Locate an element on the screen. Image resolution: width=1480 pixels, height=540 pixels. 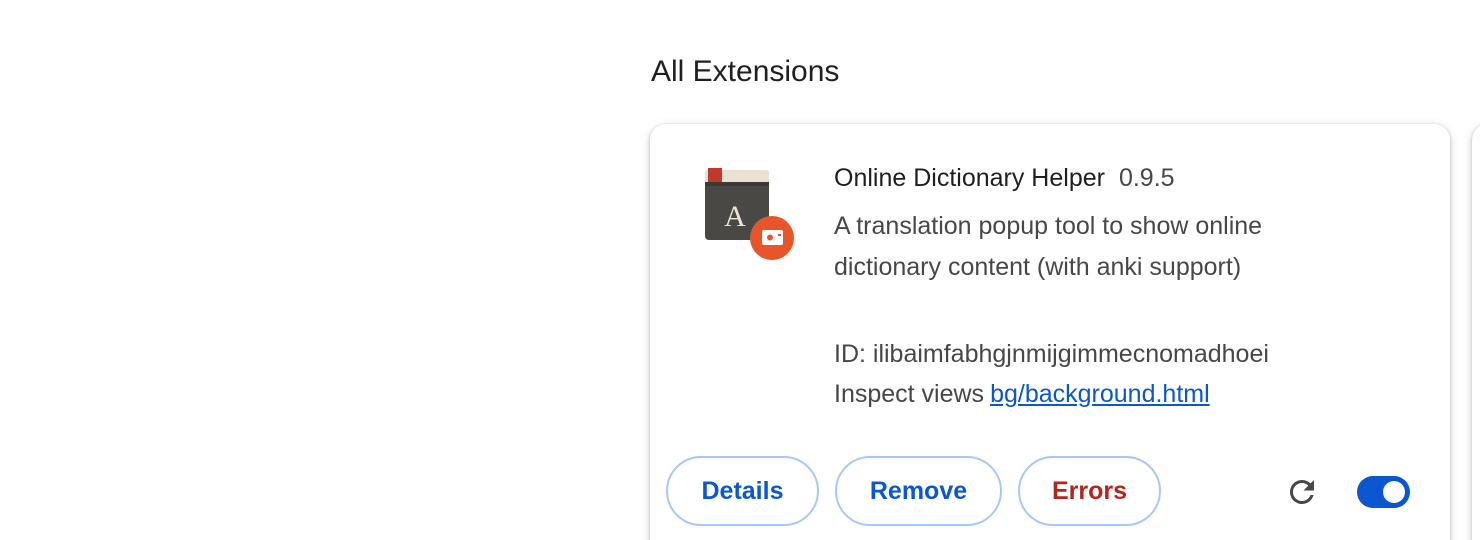
extension-version: 0.9.5 is located at coordinates (1146, 178).